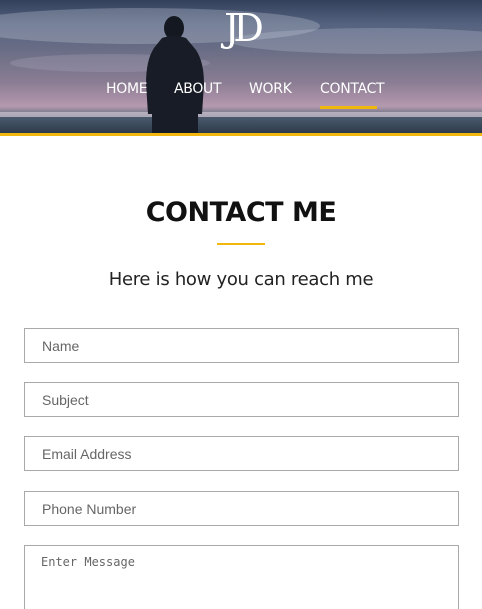 Image resolution: width=482 pixels, height=609 pixels. What do you see at coordinates (270, 90) in the screenshot?
I see `nav-item-work: WORK` at bounding box center [270, 90].